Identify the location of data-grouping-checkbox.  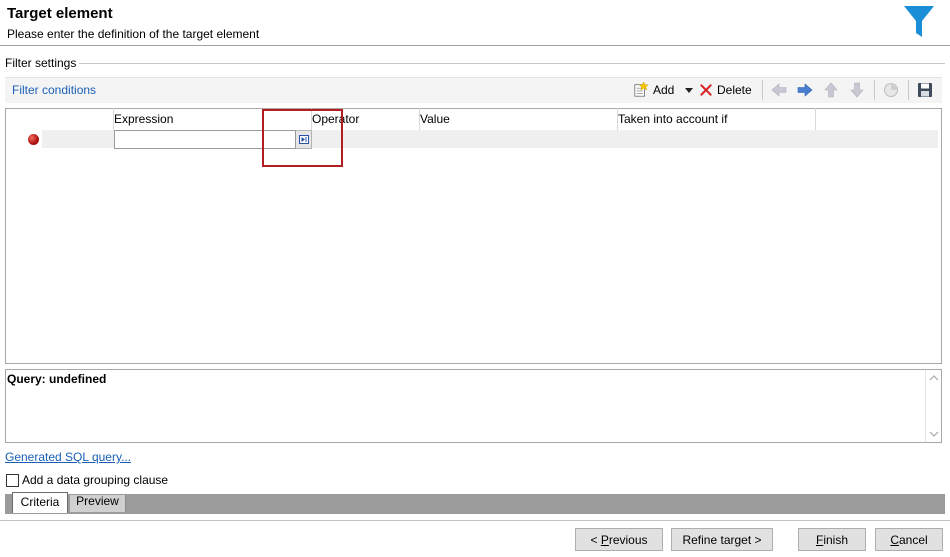
(12, 480).